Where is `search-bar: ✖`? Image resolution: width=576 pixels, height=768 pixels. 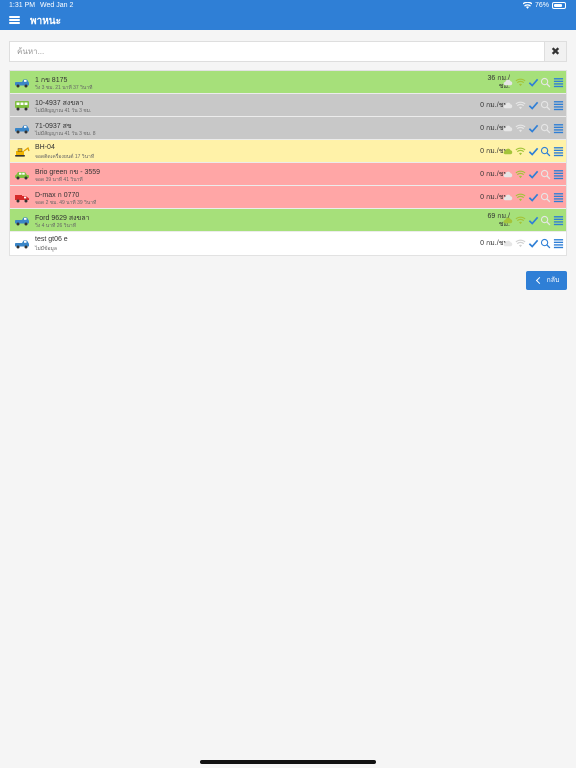 search-bar: ✖ is located at coordinates (288, 51).